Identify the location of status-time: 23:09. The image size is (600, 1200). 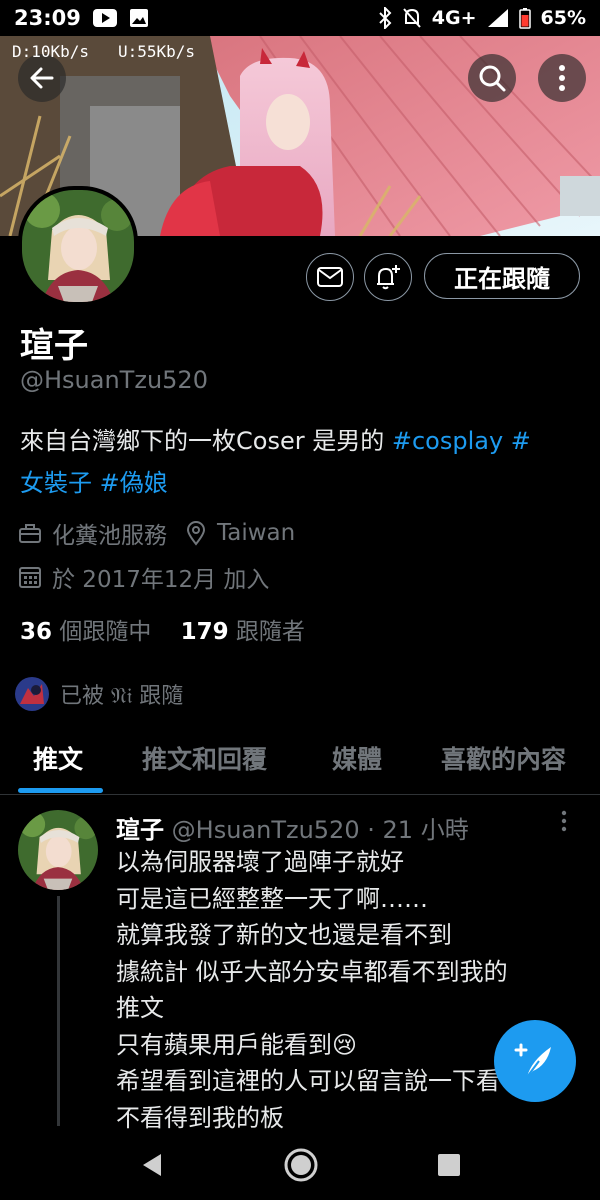
(47, 18).